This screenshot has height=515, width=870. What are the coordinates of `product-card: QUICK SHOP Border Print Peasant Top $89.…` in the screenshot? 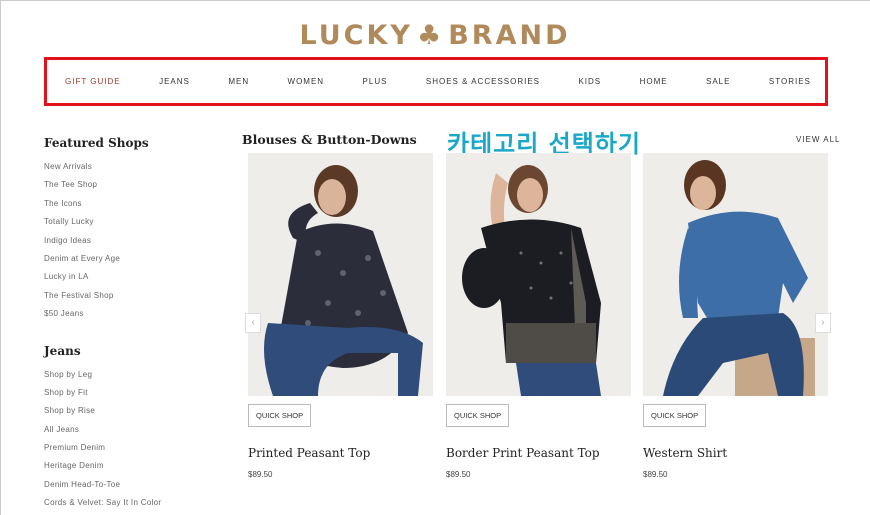 It's located at (538, 316).